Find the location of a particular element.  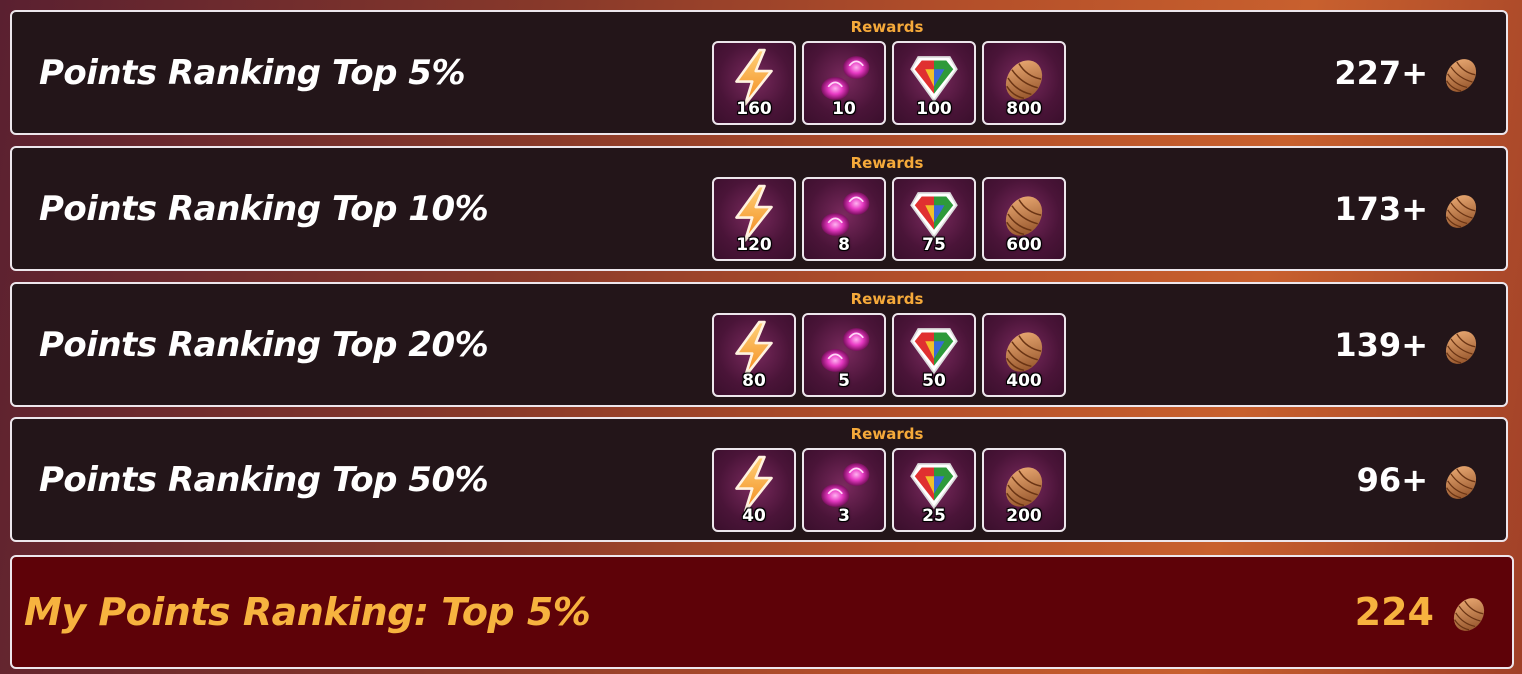

my-ranking-title: My Points Ranking: Top 5% is located at coordinates (307, 612).